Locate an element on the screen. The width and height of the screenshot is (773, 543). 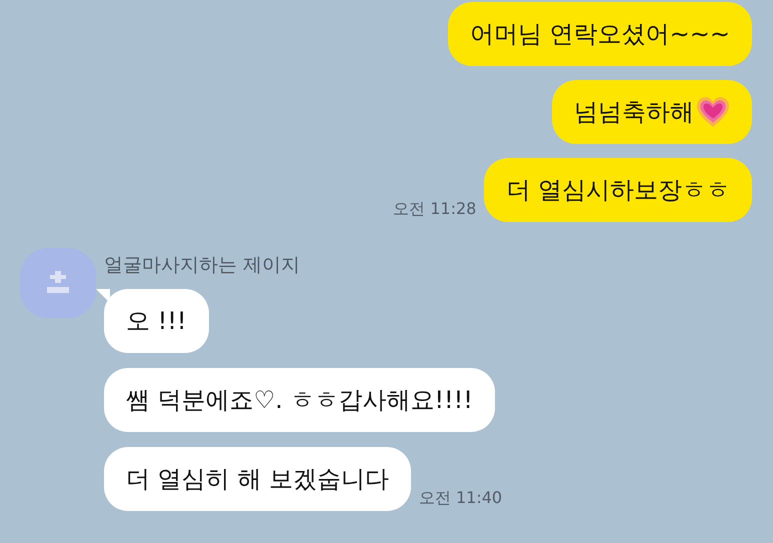
message-bubble: 쌤 덕분에죠♡. ㅎㅎ갑사해요!!!! is located at coordinates (299, 400).